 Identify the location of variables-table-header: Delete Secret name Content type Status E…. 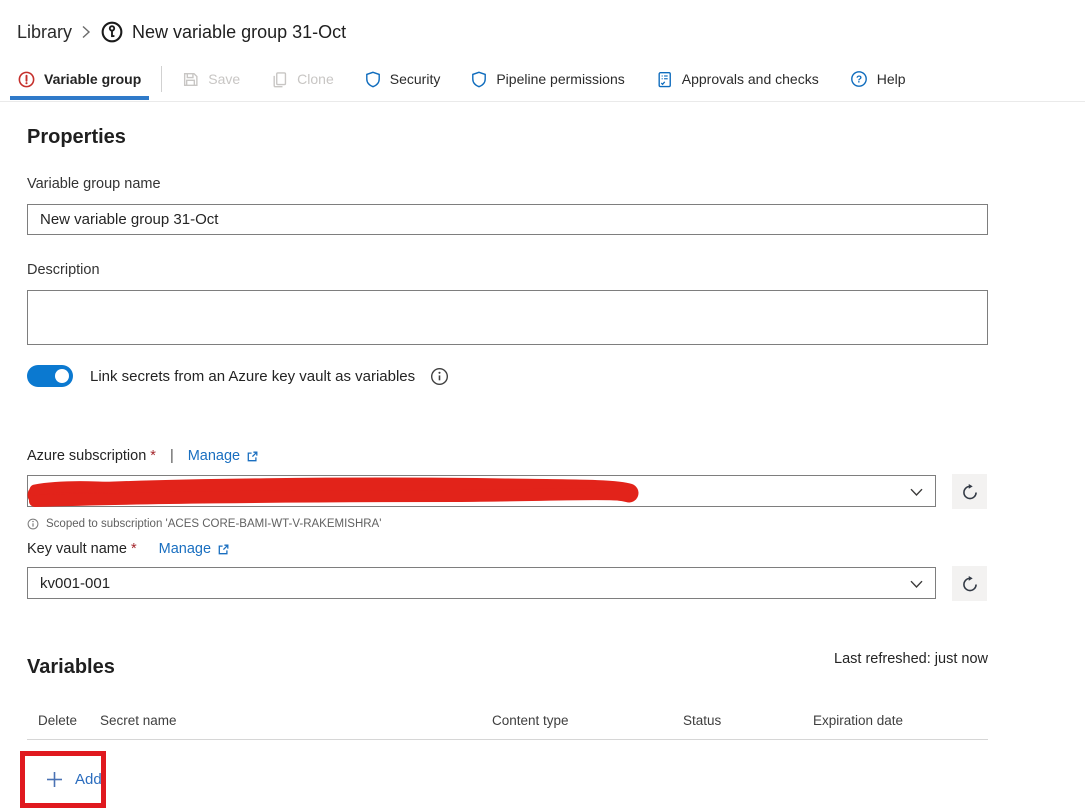
(507, 720).